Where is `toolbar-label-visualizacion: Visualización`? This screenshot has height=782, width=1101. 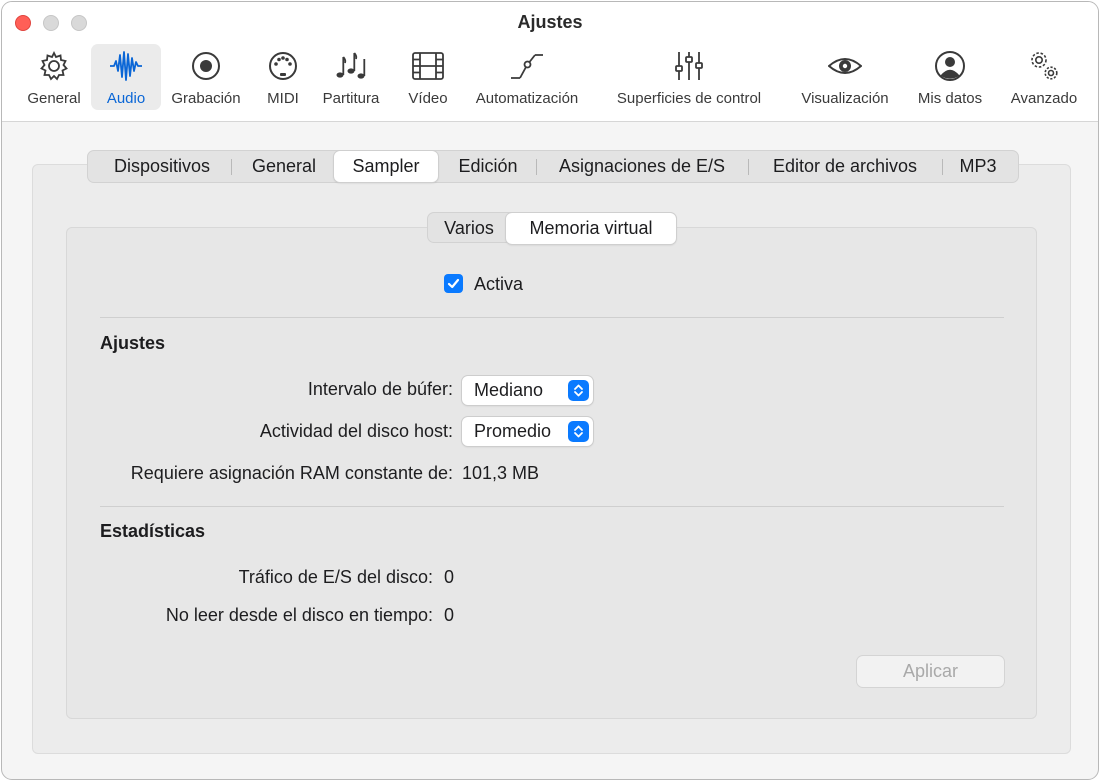 toolbar-label-visualizacion: Visualización is located at coordinates (845, 98).